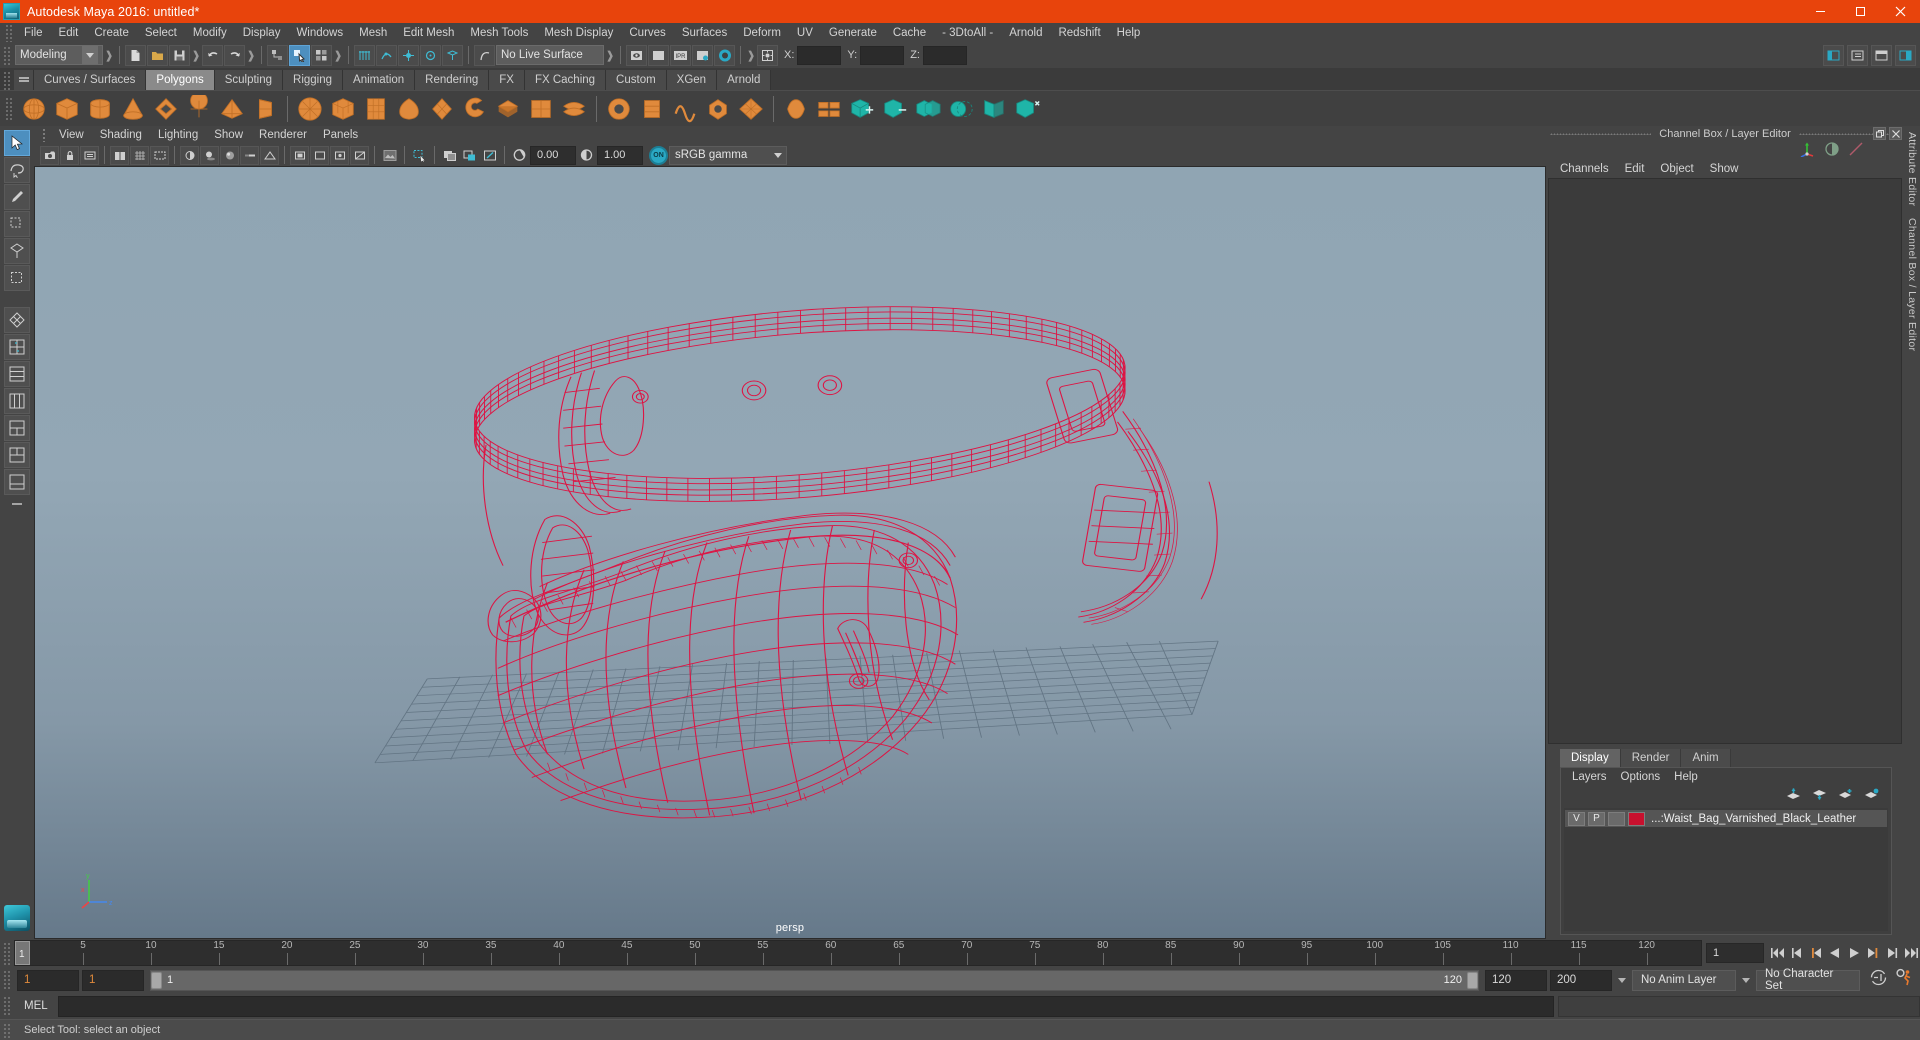  Describe the element at coordinates (249, 80) in the screenshot. I see `shelf-tab-sculpting: Sculpting` at that location.